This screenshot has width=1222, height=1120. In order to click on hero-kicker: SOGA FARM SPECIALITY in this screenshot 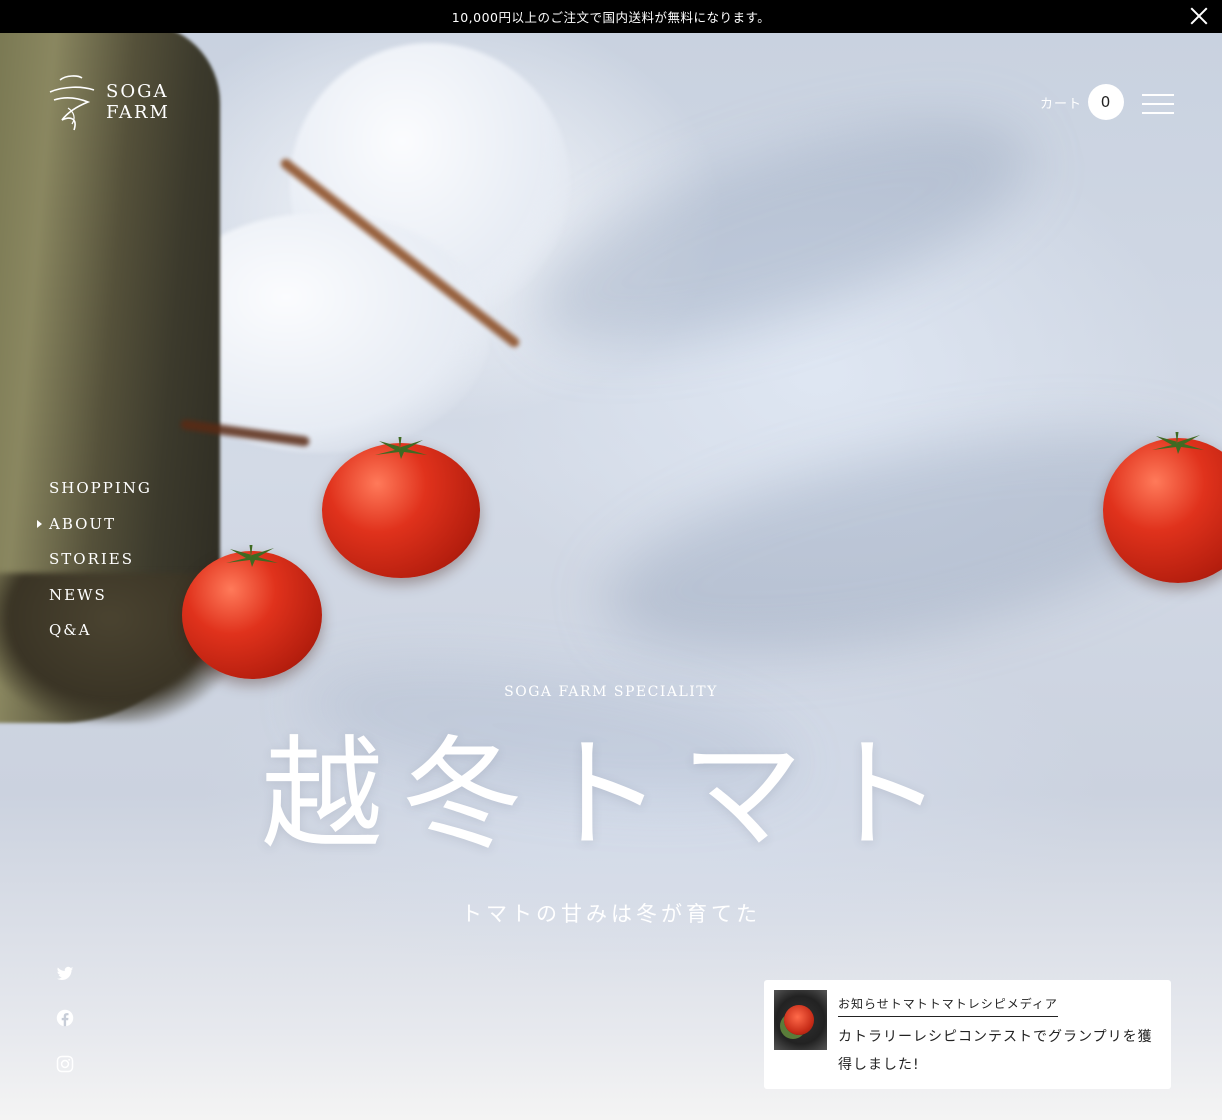, I will do `click(611, 692)`.